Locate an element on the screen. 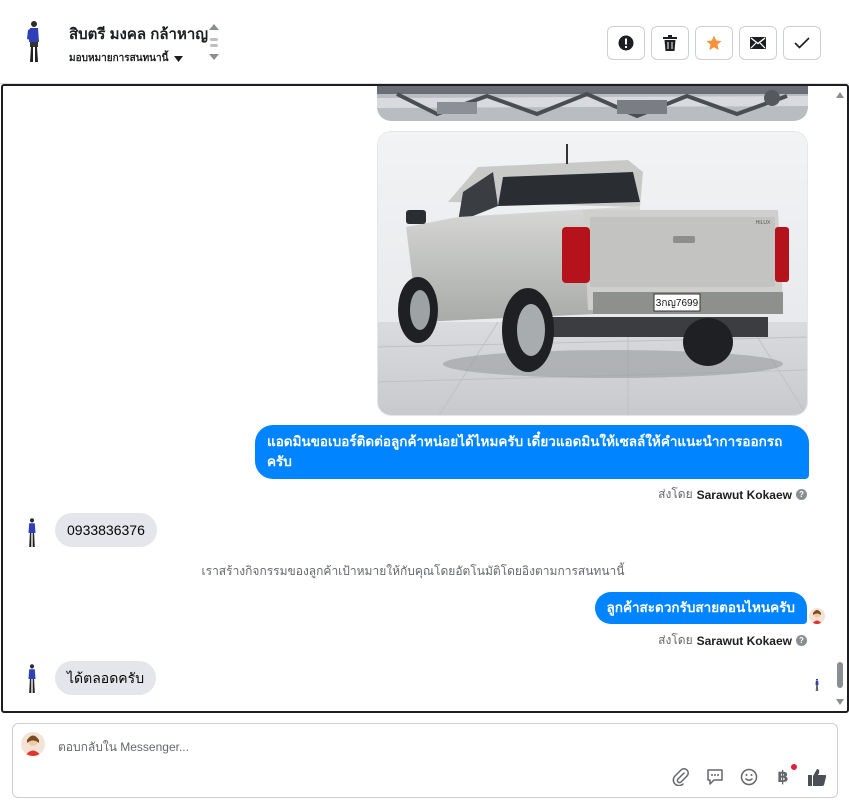 This screenshot has height=807, width=849. scroll-up-icon is located at coordinates (840, 95).